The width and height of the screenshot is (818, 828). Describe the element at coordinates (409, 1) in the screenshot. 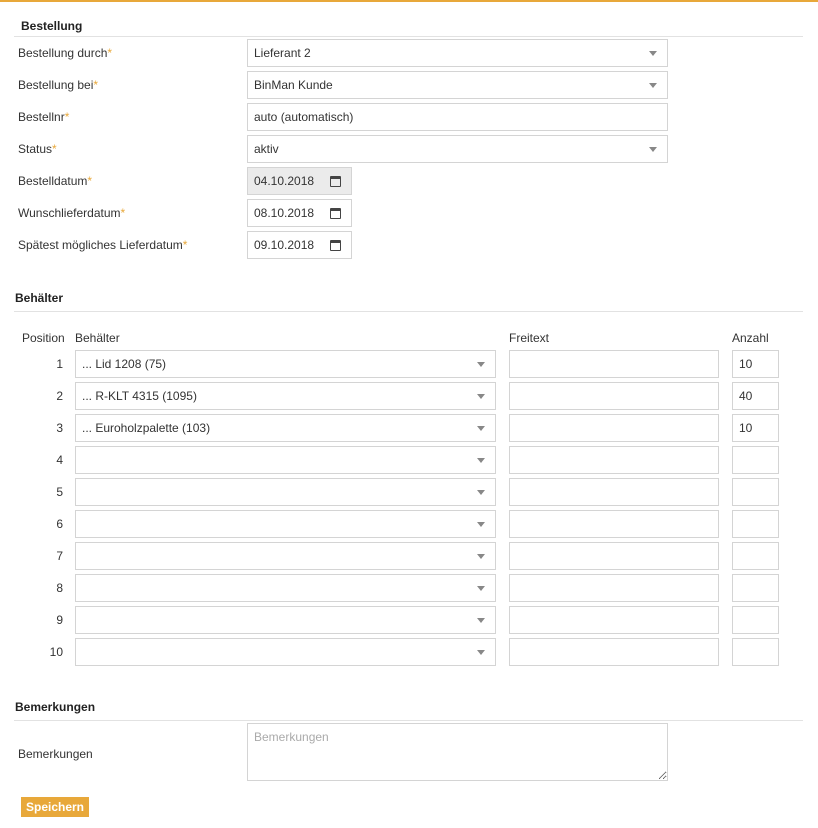

I see `top-accent-line` at that location.